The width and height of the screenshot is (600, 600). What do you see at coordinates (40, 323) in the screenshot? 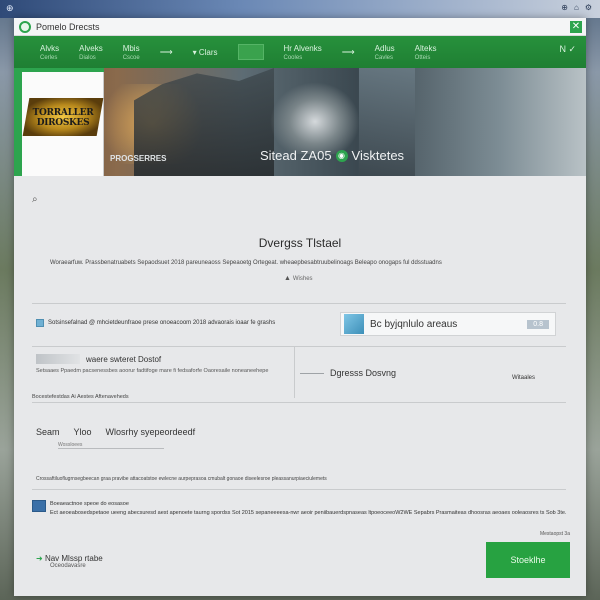
I see `info-icon` at bounding box center [40, 323].